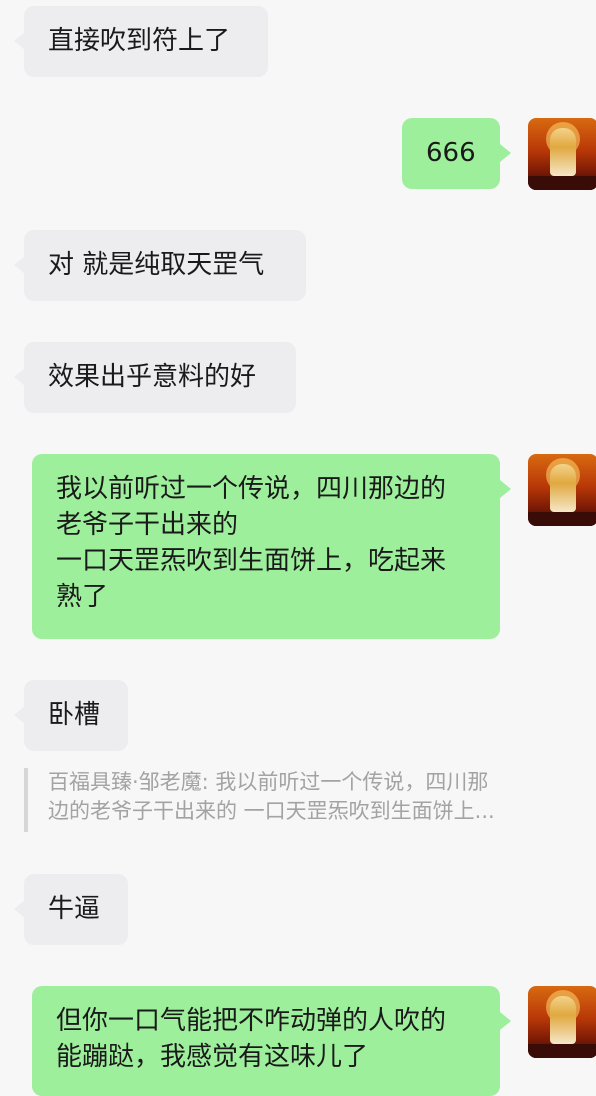 Image resolution: width=596 pixels, height=1096 pixels. What do you see at coordinates (251, 1021) in the screenshot?
I see `message-line: 但你一口气能把不咋动弹的人吹的` at bounding box center [251, 1021].